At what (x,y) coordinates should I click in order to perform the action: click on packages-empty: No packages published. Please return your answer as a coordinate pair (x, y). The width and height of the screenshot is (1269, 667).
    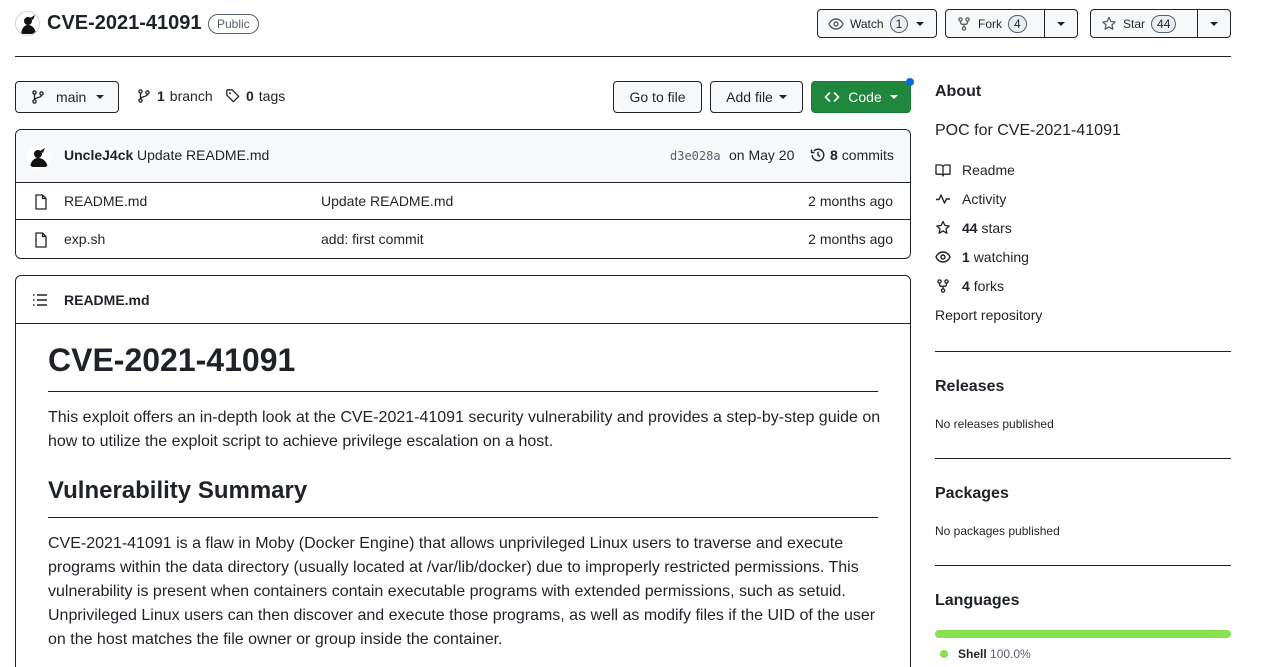
    Looking at the image, I should click on (997, 531).